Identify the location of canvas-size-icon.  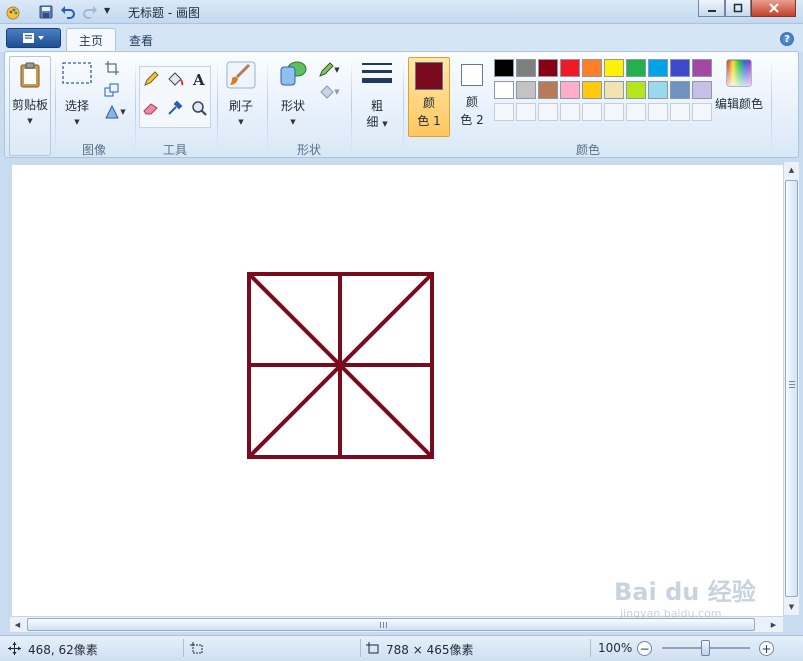
(372, 648).